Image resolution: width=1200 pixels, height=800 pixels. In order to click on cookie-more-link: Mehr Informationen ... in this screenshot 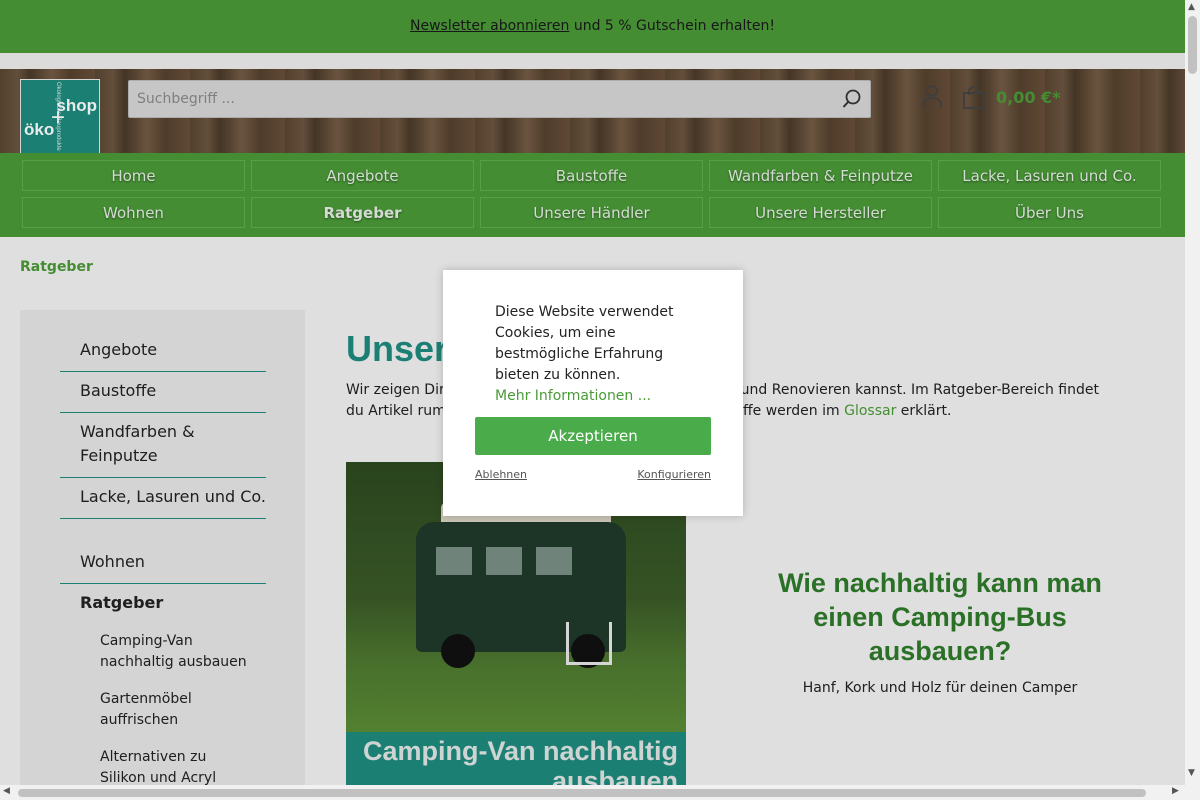, I will do `click(595, 396)`.